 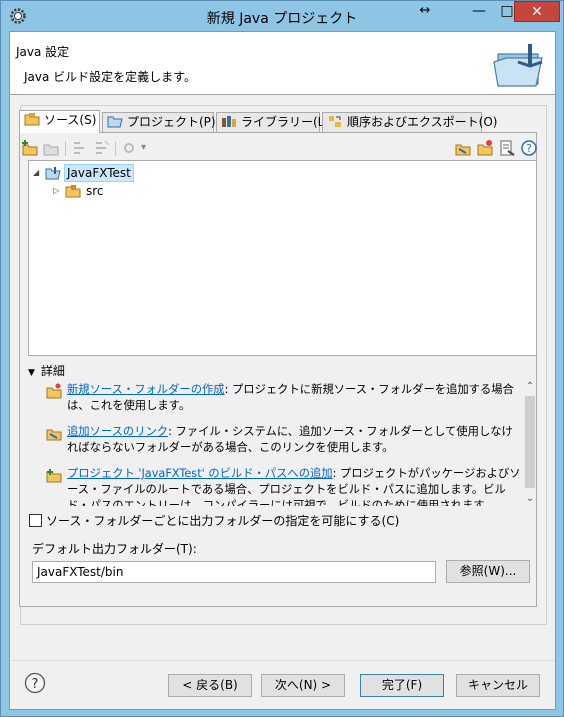 What do you see at coordinates (99, 173) in the screenshot?
I see `tree-node-label: JavaFXTest` at bounding box center [99, 173].